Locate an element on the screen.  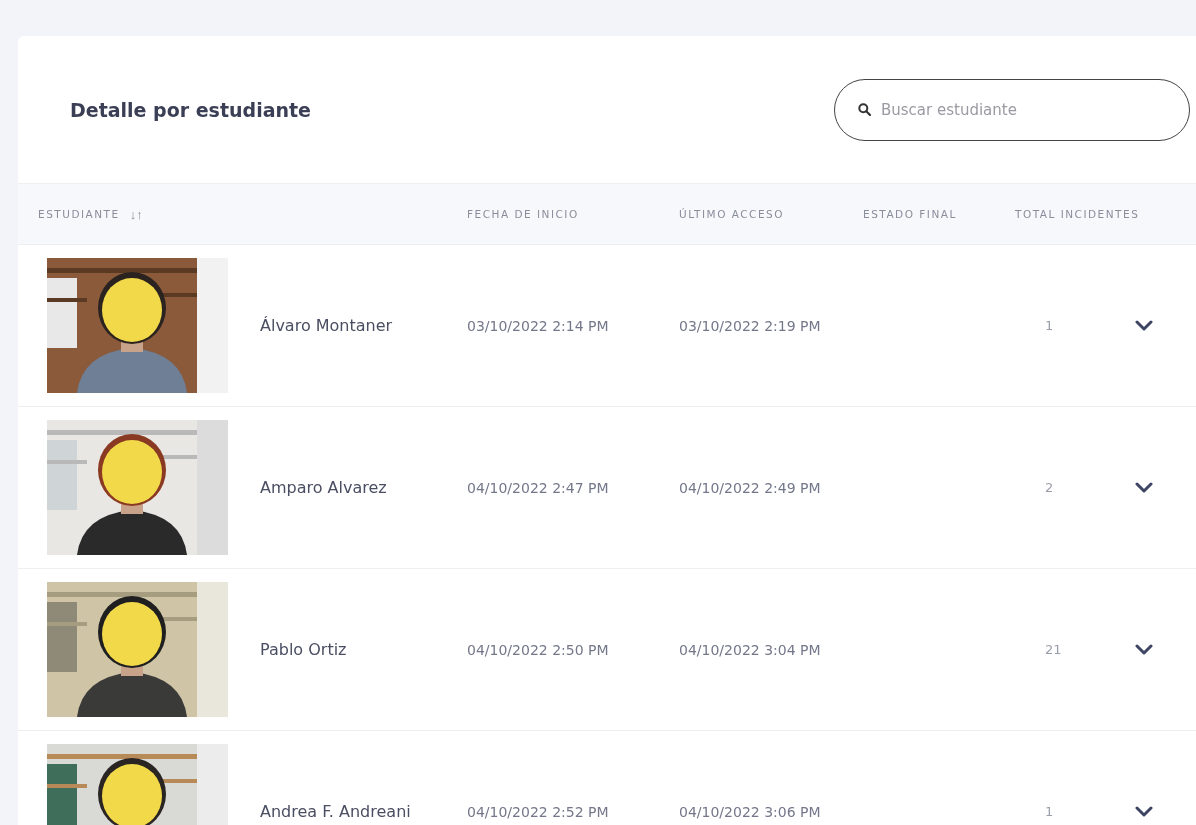
student-name: Amparo Alvarez is located at coordinates (323, 487).